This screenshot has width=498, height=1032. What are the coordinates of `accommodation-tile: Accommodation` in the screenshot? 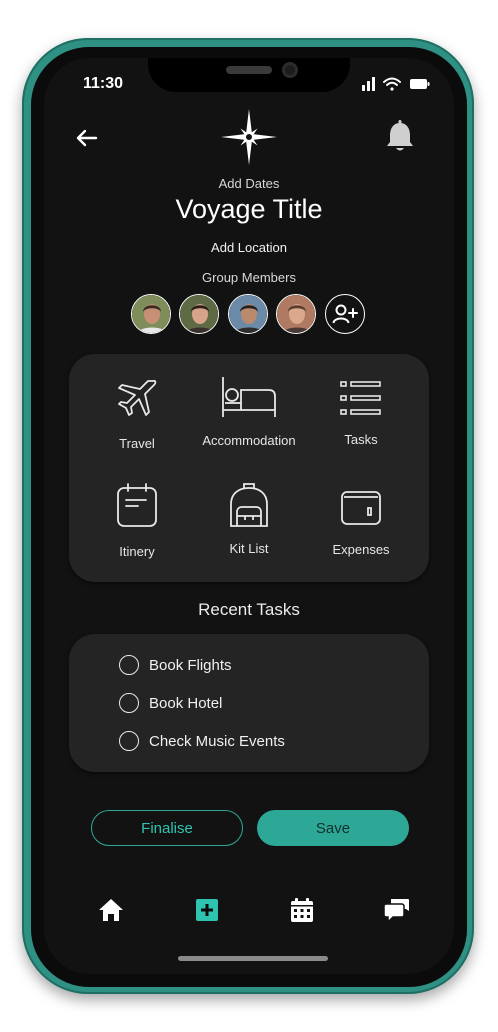 It's located at (249, 412).